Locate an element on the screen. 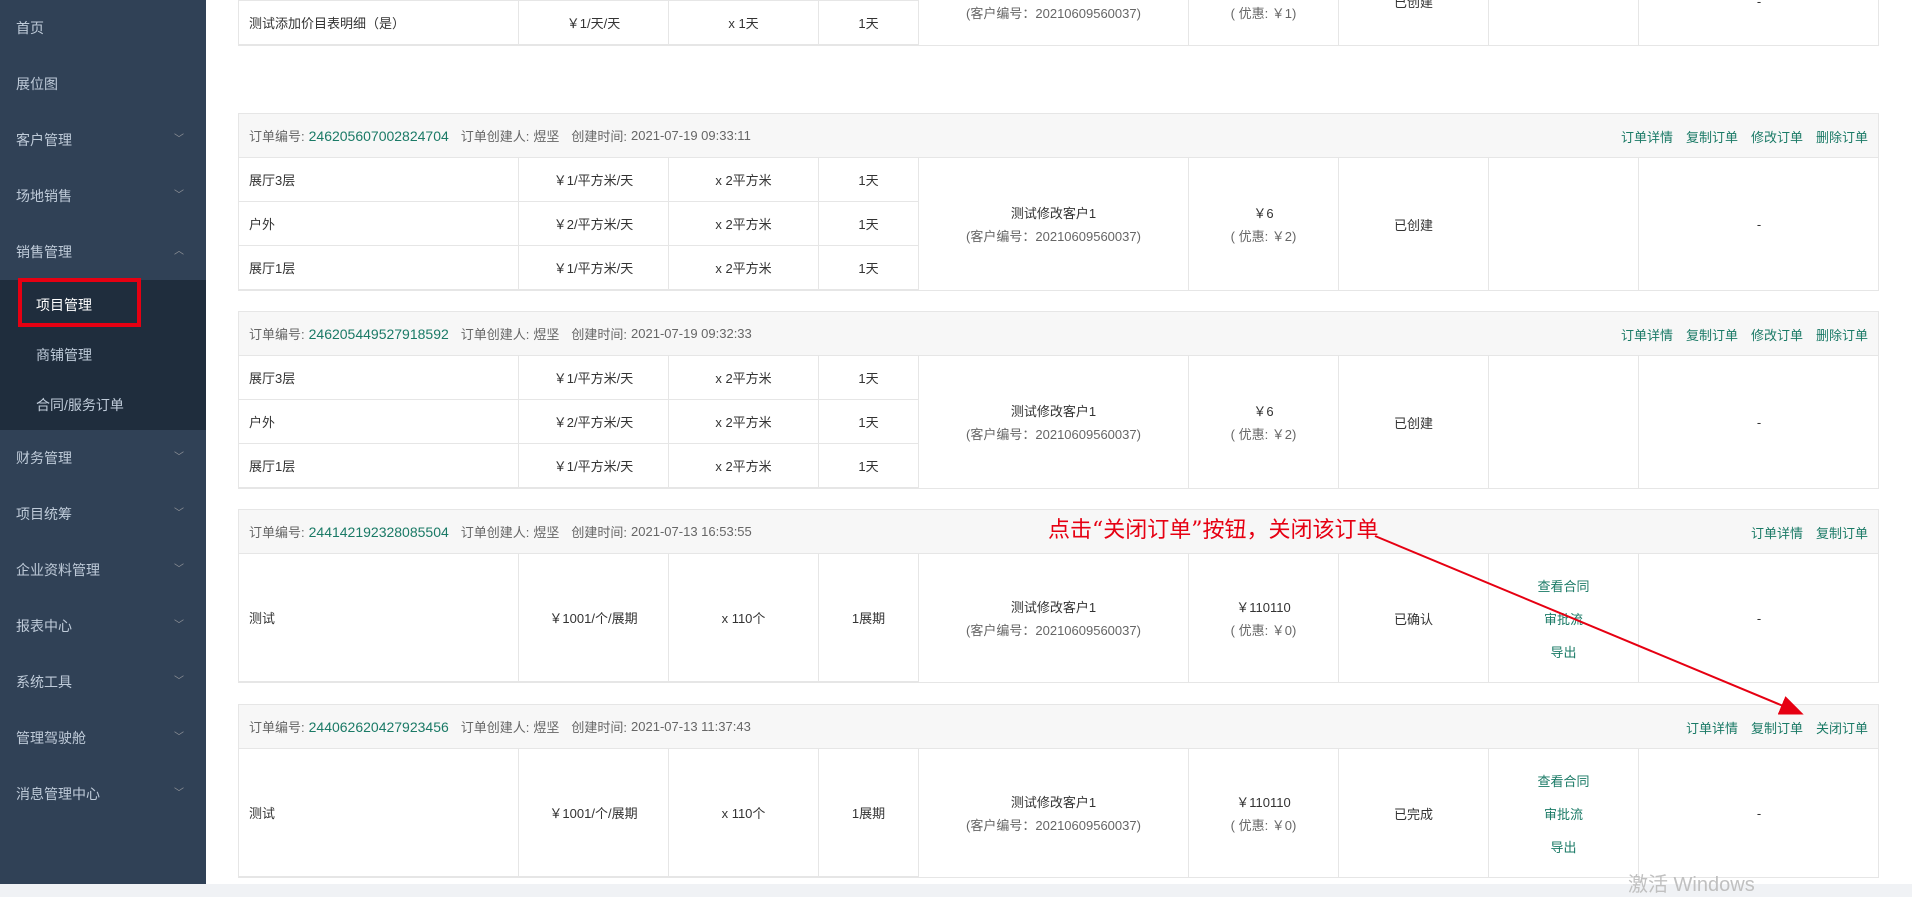  nav-management-cockpit: 管理驾驶舱 ﹀ is located at coordinates (103, 738).